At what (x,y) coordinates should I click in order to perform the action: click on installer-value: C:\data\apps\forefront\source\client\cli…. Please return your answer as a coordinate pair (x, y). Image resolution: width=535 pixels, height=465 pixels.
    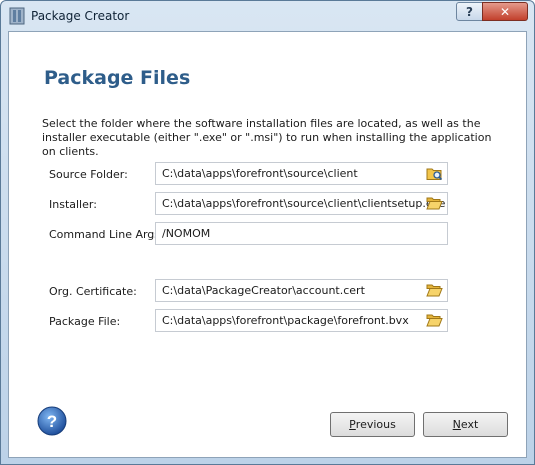
    Looking at the image, I should click on (304, 203).